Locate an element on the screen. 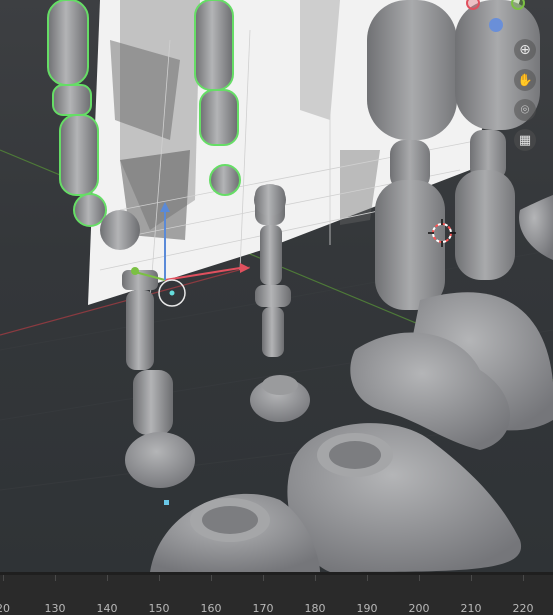  perspective-grid-icon: ▦ is located at coordinates (525, 140).